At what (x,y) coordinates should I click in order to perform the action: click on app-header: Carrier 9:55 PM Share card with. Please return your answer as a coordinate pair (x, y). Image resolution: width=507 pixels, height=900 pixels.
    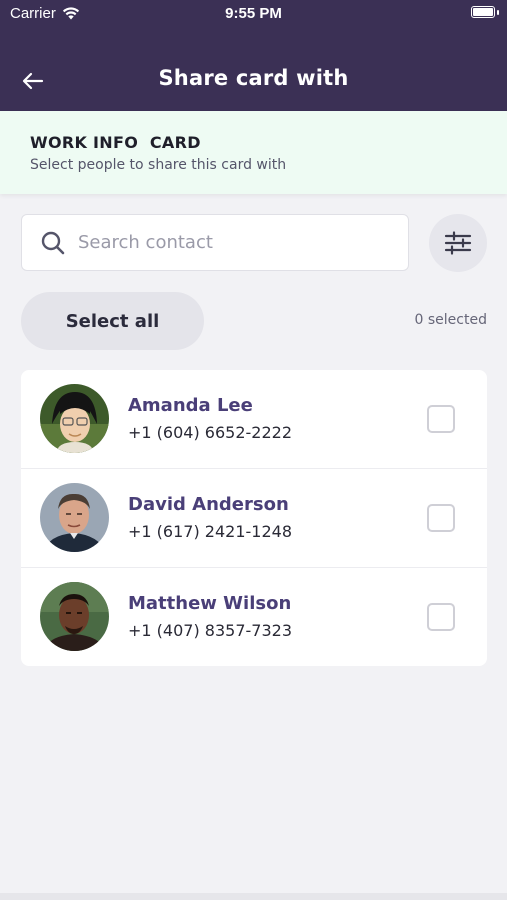
    Looking at the image, I should click on (253, 55).